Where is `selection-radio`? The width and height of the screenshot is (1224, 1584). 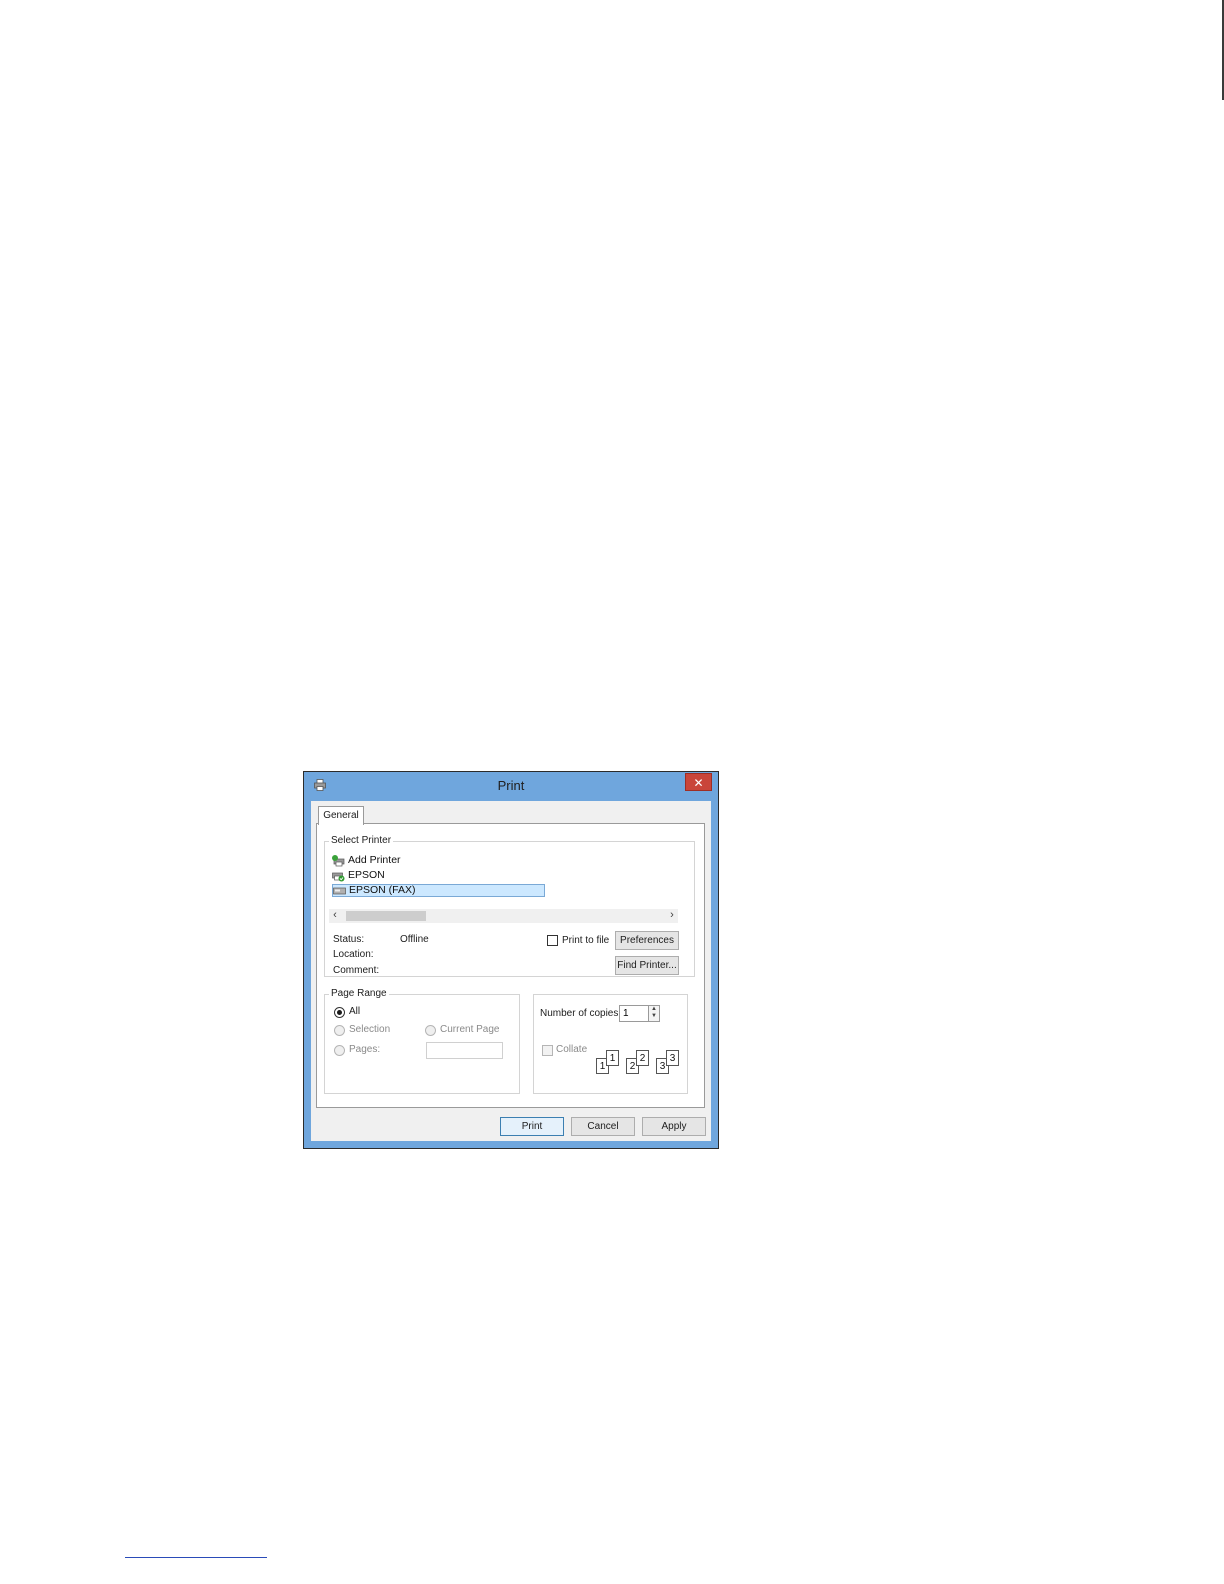
selection-radio is located at coordinates (339, 1030).